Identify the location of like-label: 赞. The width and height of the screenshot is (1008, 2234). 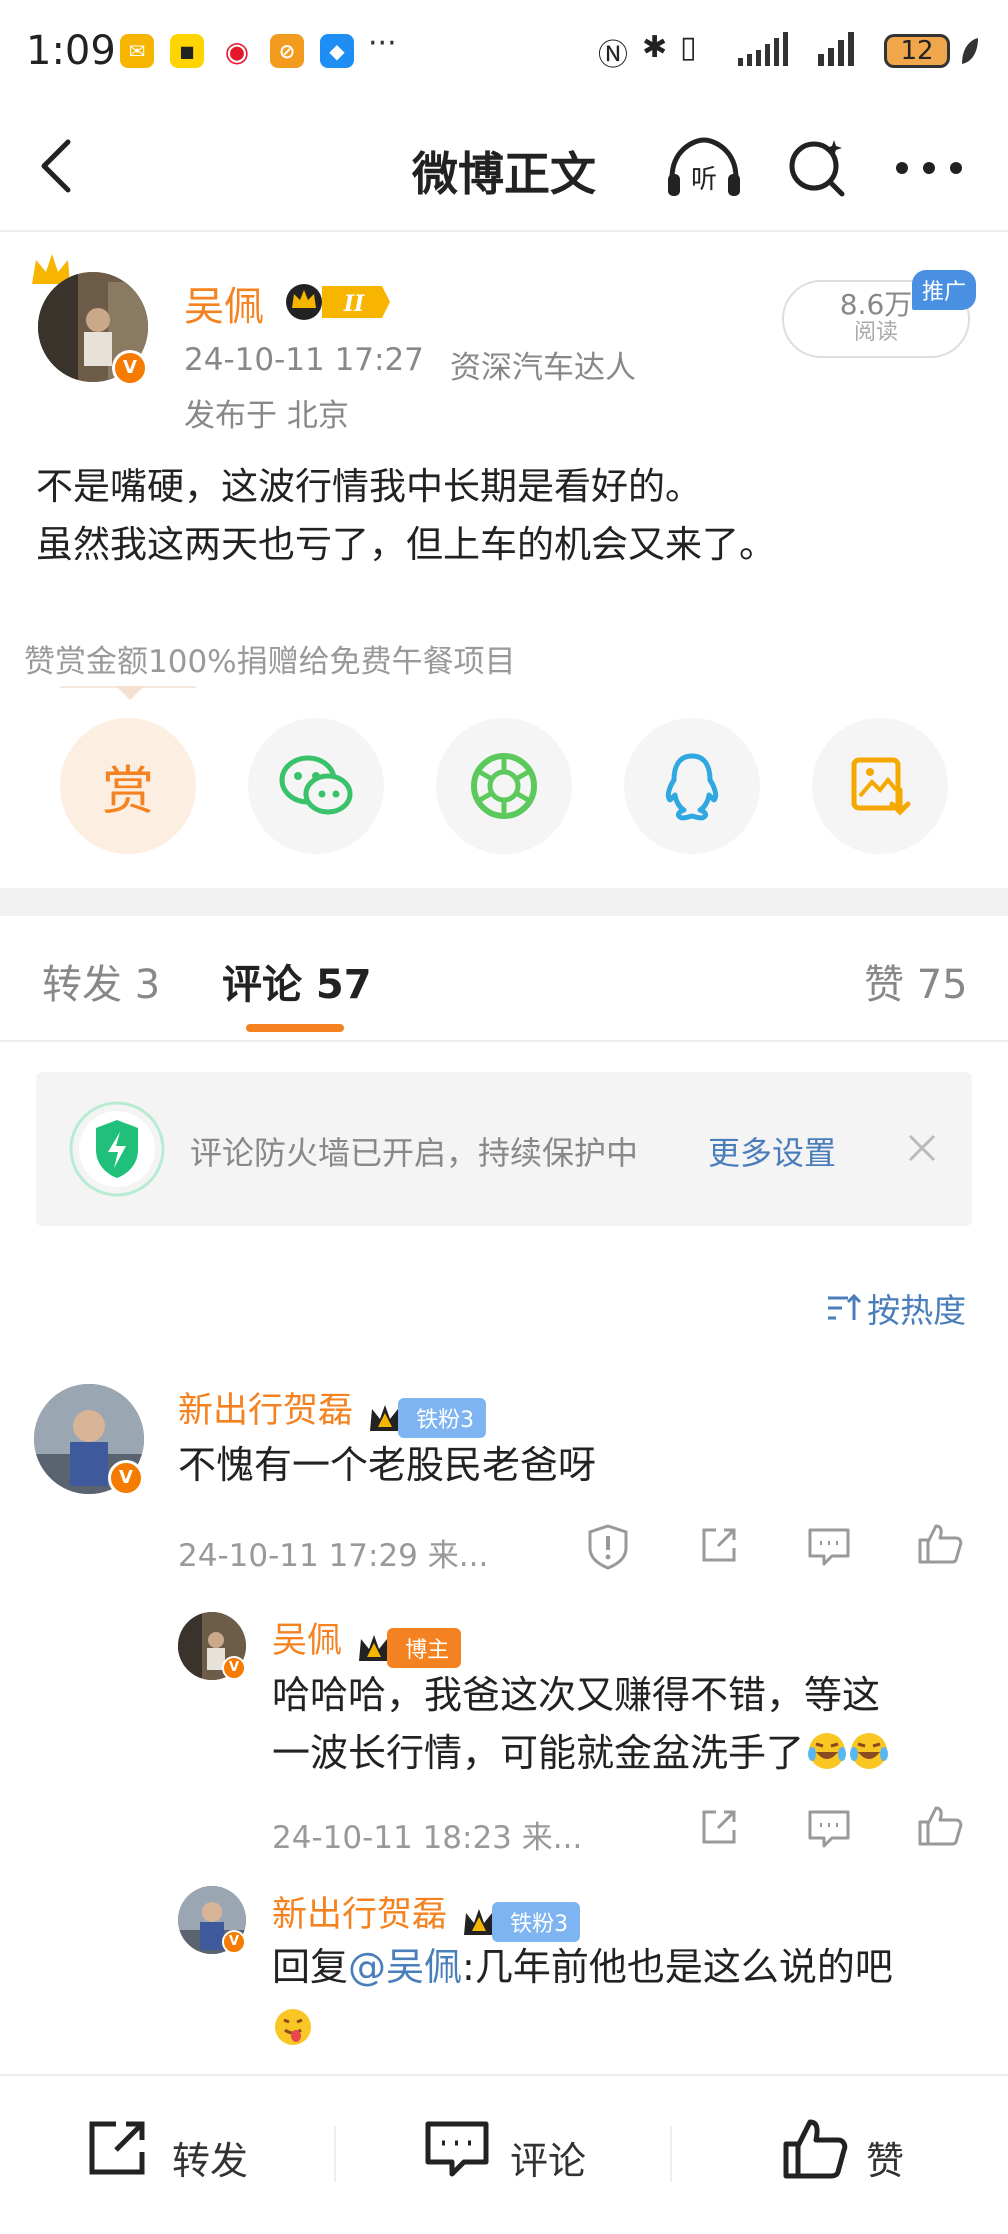
(885, 2161).